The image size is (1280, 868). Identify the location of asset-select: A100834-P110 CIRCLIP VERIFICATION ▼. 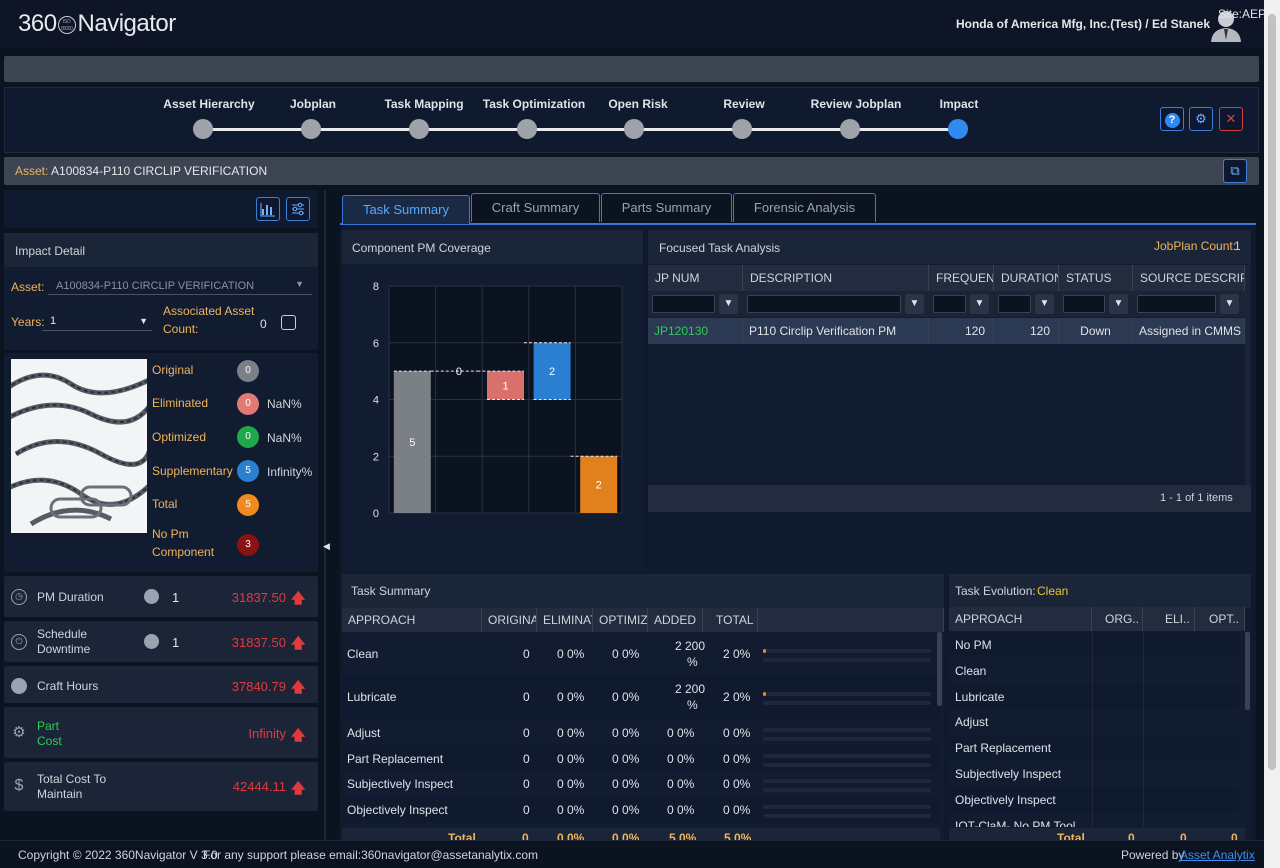
(180, 286).